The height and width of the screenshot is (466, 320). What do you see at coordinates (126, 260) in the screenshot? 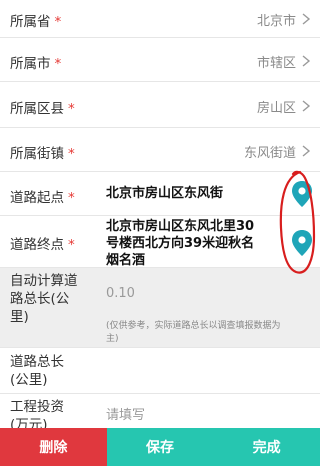
I see `road-end-line-3: 烟名酒` at bounding box center [126, 260].